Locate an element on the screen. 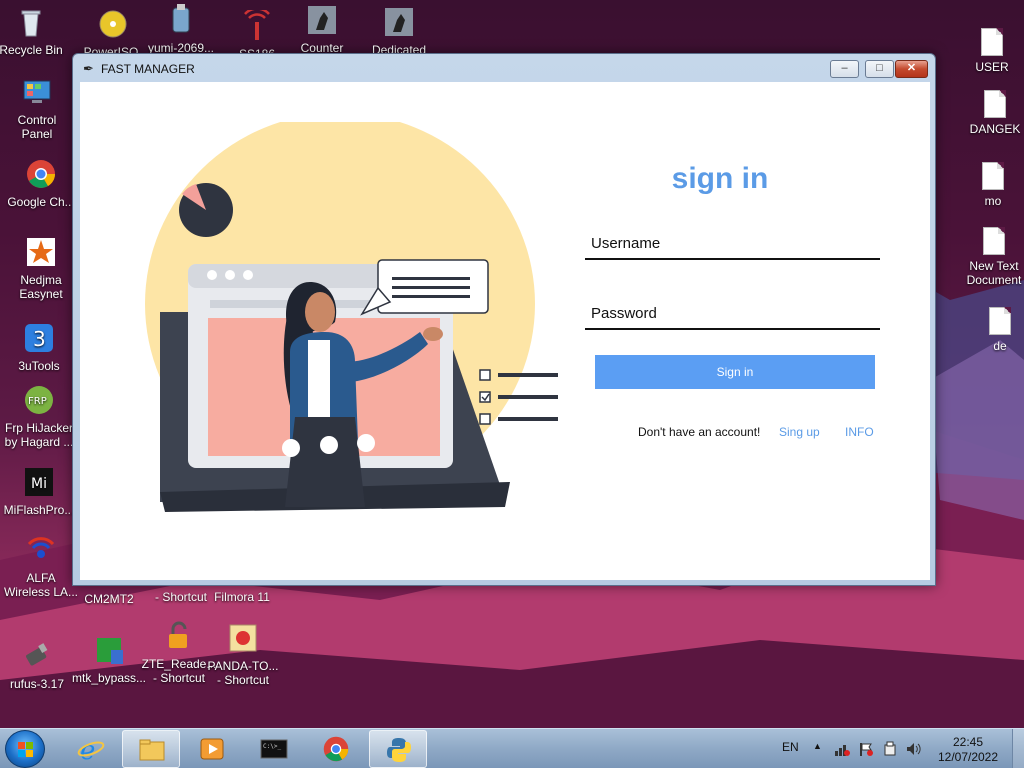  antenna-icon is located at coordinates (257, 23).